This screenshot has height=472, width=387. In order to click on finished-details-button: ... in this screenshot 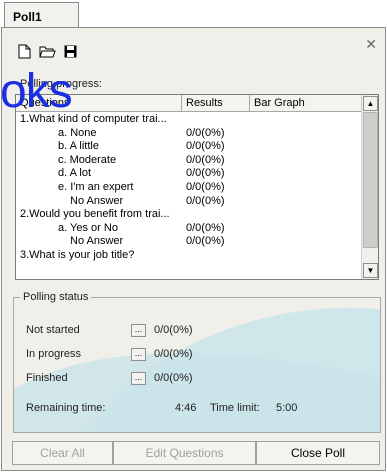, I will do `click(138, 378)`.